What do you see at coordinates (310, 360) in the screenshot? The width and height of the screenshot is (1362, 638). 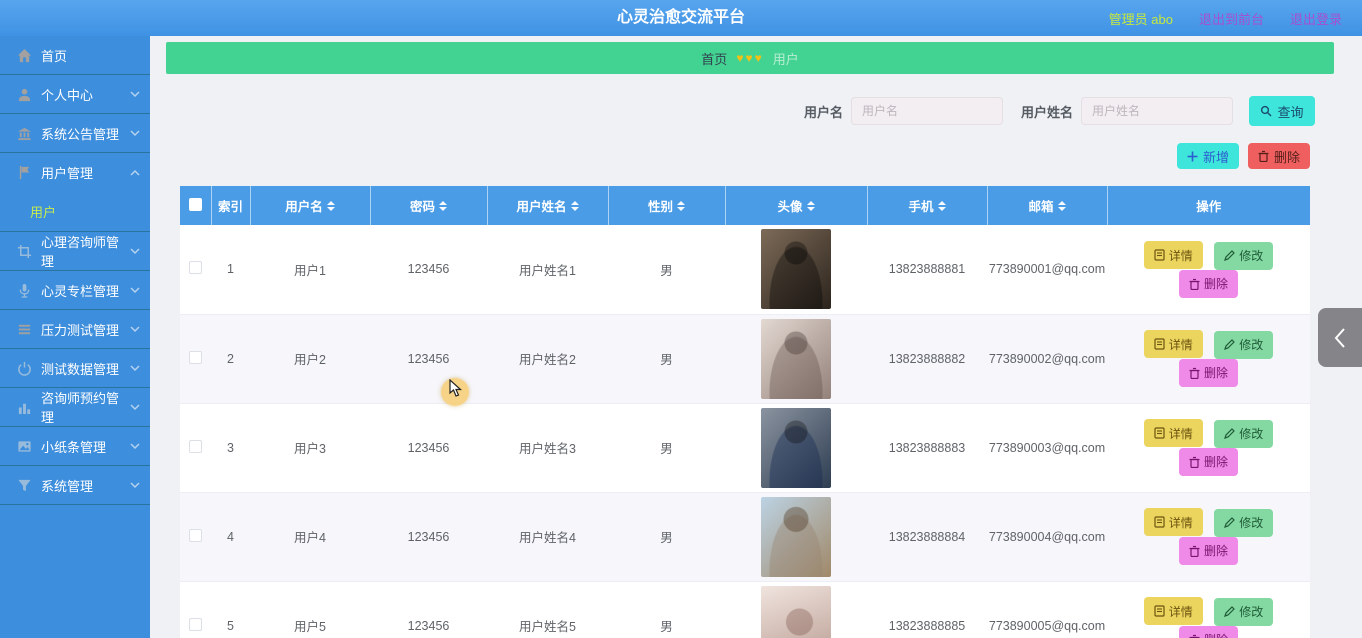 I see `cell-username: 用户2` at bounding box center [310, 360].